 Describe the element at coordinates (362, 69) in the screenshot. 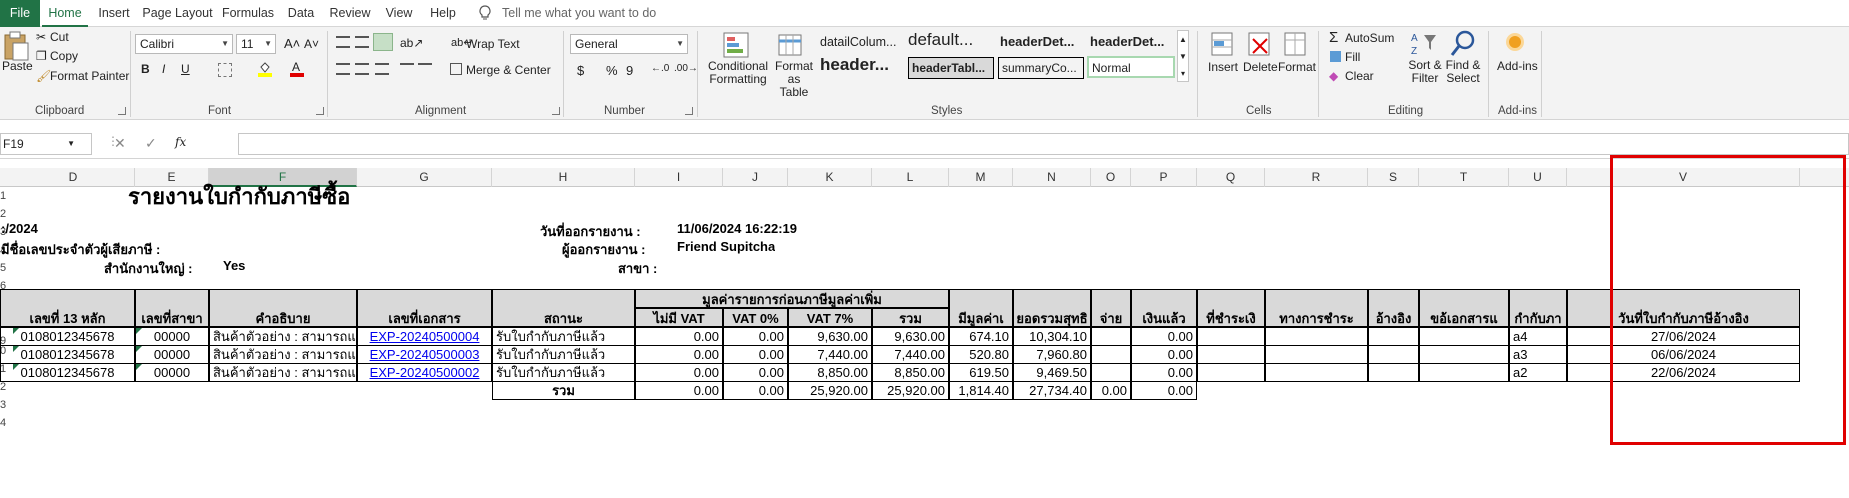

I see `align-center-icon` at that location.